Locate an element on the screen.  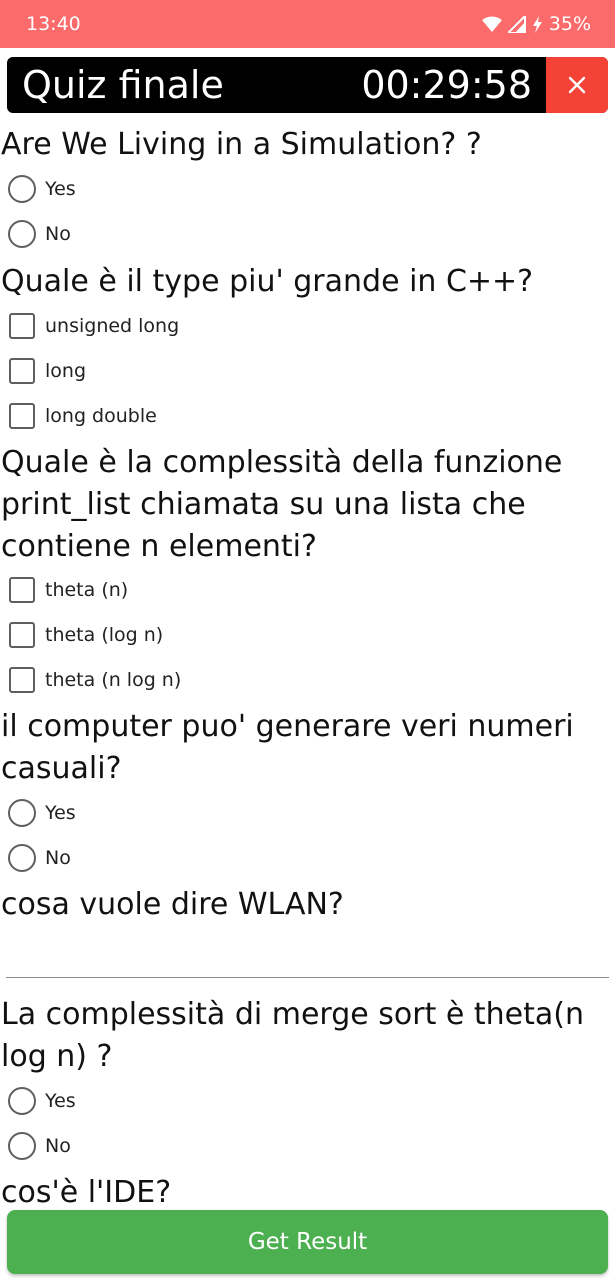
question-2-option-3: long double is located at coordinates (82, 416).